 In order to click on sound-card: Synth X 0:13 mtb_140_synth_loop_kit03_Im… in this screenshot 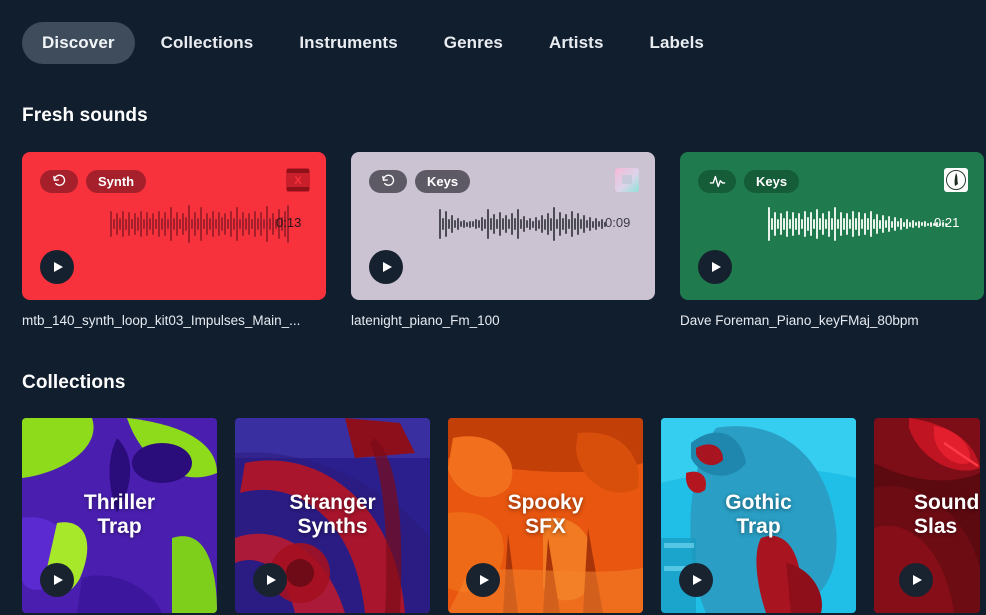, I will do `click(174, 240)`.